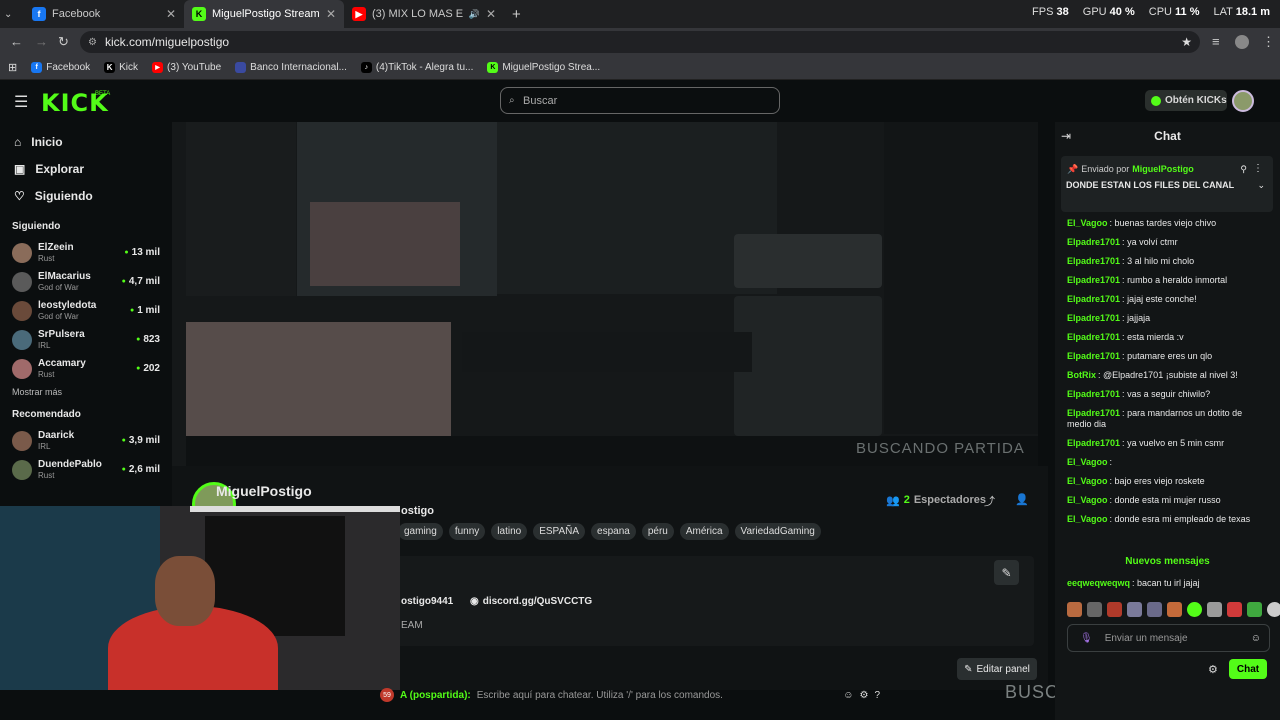 This screenshot has width=1280, height=720. Describe the element at coordinates (1167, 261) in the screenshot. I see `chat-message: Elpadre1701: 3 al hilo mi cholo` at that location.